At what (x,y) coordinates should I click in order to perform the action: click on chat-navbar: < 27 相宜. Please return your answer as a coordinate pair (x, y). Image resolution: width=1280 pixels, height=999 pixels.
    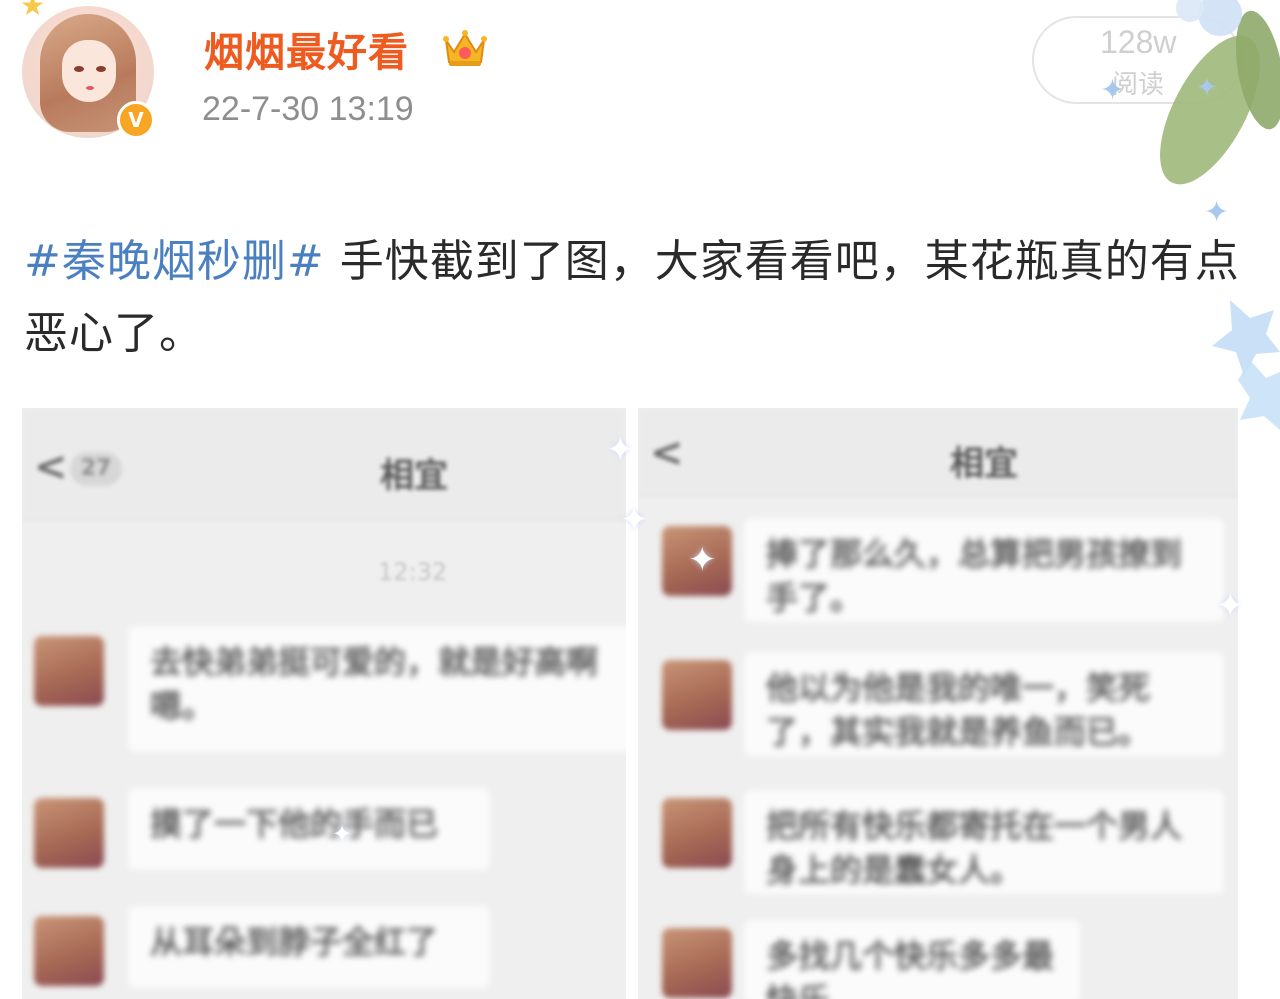
    Looking at the image, I should click on (324, 464).